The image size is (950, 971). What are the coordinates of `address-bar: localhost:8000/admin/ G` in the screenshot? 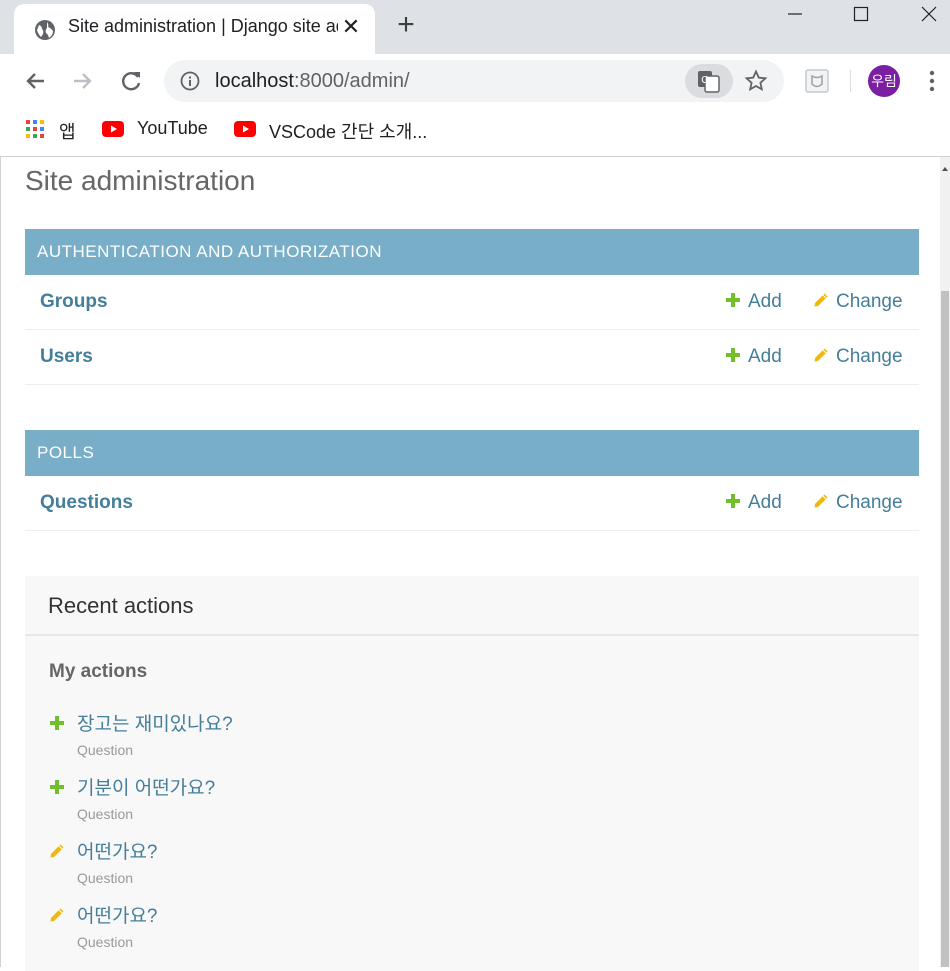 It's located at (474, 81).